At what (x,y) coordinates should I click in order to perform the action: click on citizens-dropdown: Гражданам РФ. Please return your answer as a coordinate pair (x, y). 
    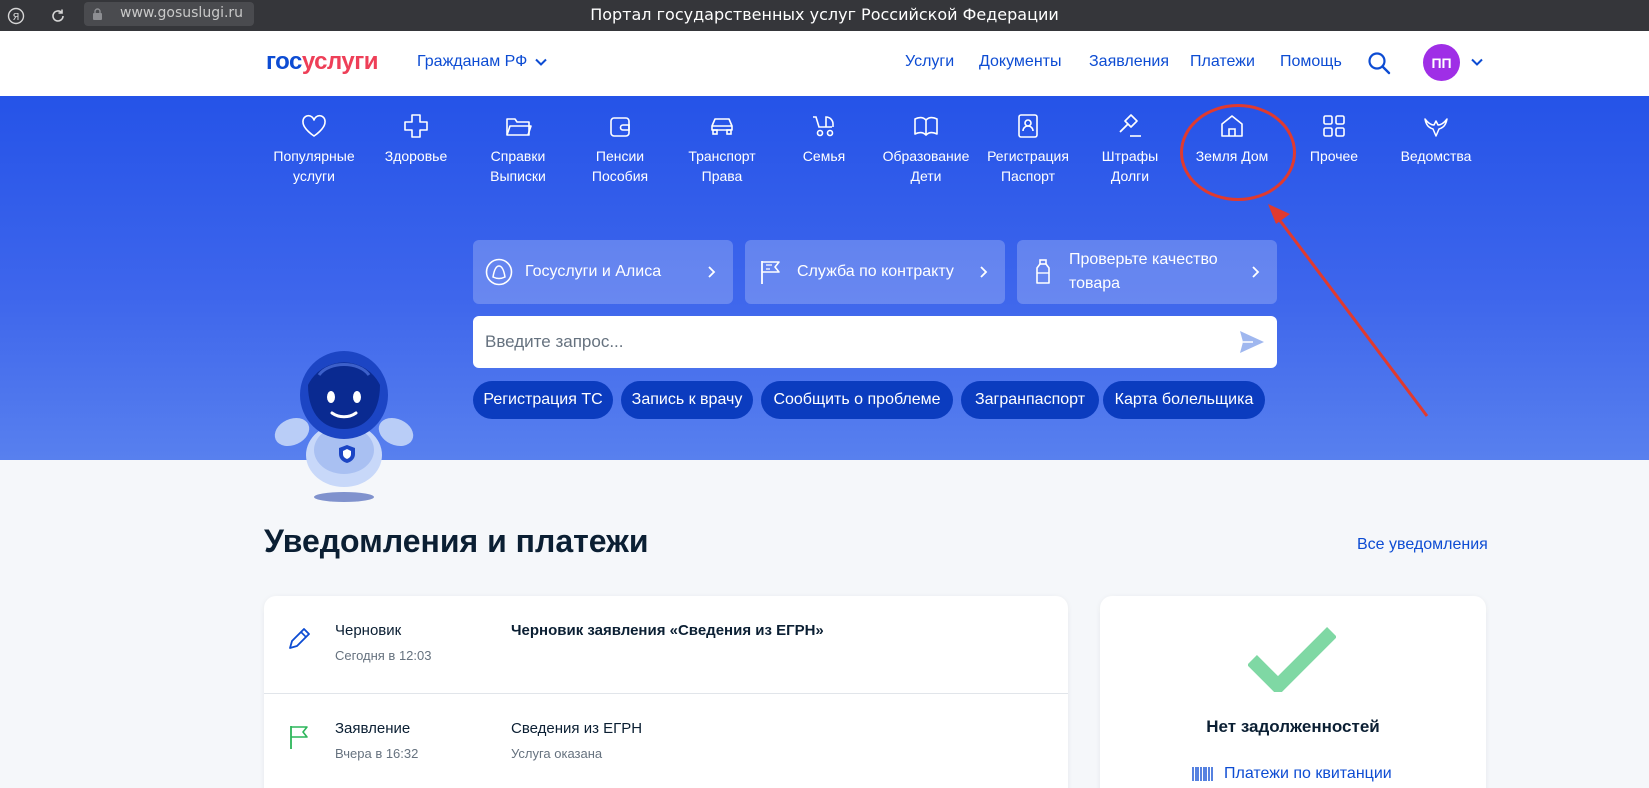
    Looking at the image, I should click on (482, 62).